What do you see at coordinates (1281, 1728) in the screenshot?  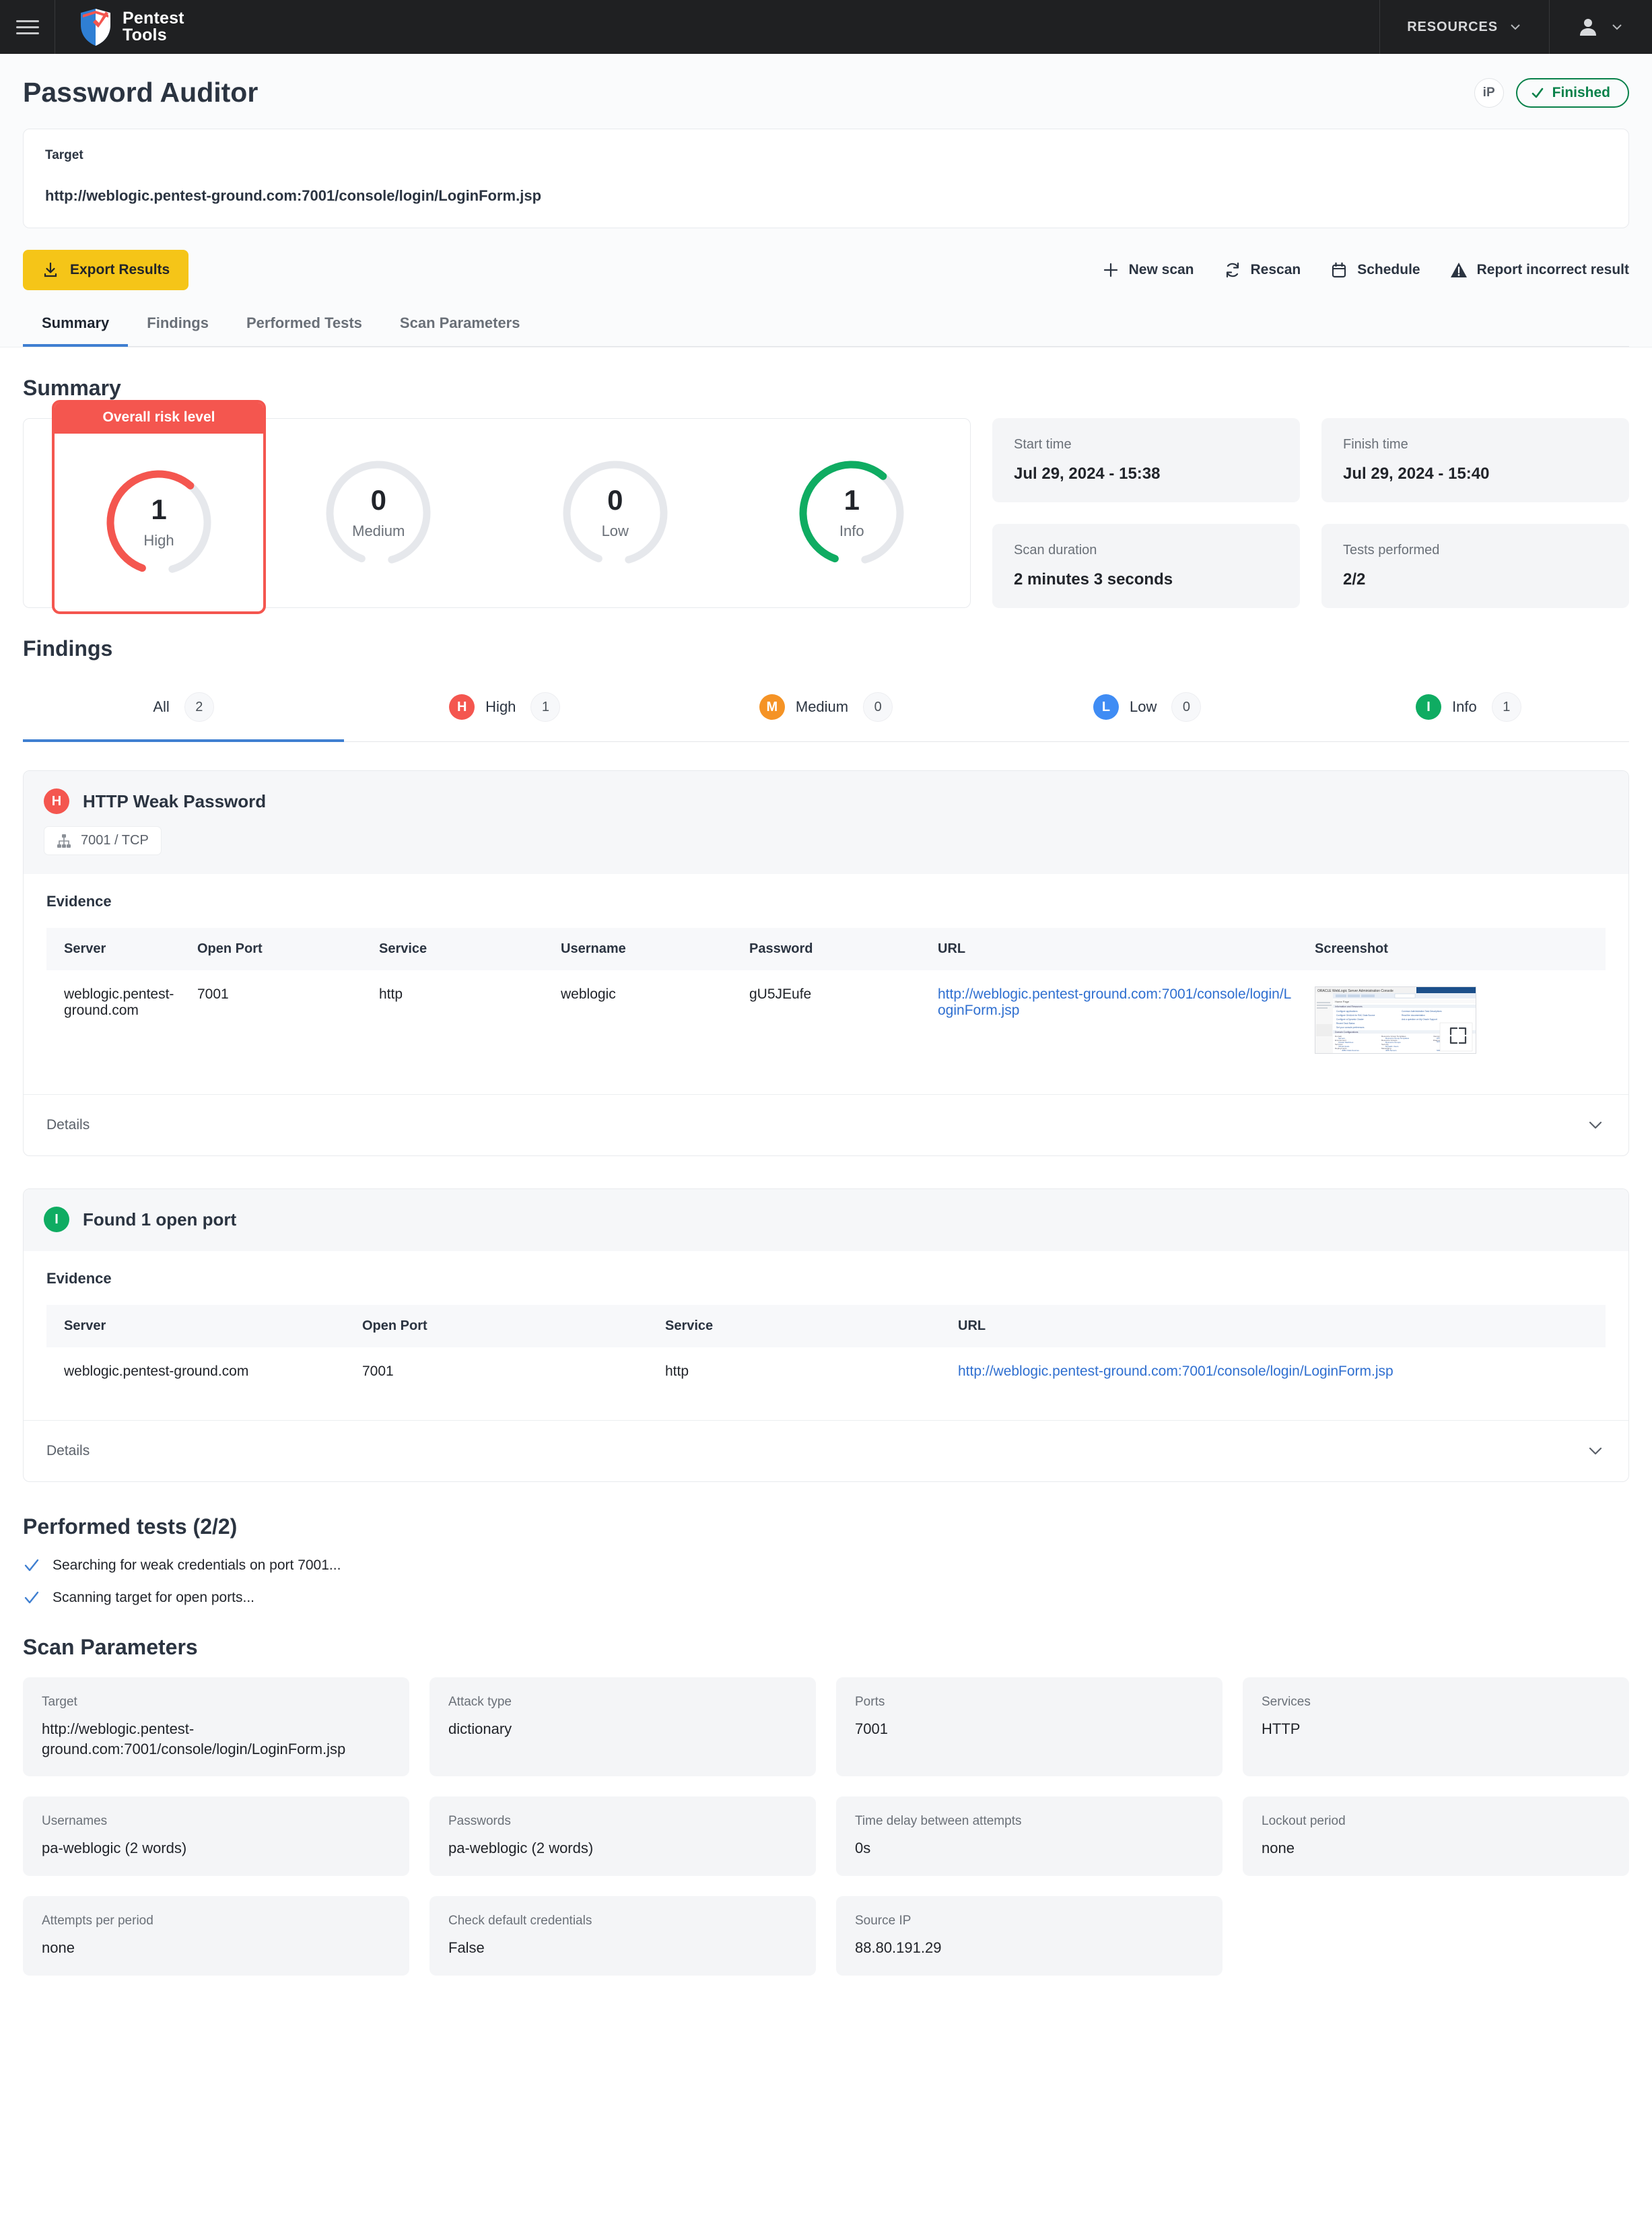 I see `param-value-services: HTTP` at bounding box center [1281, 1728].